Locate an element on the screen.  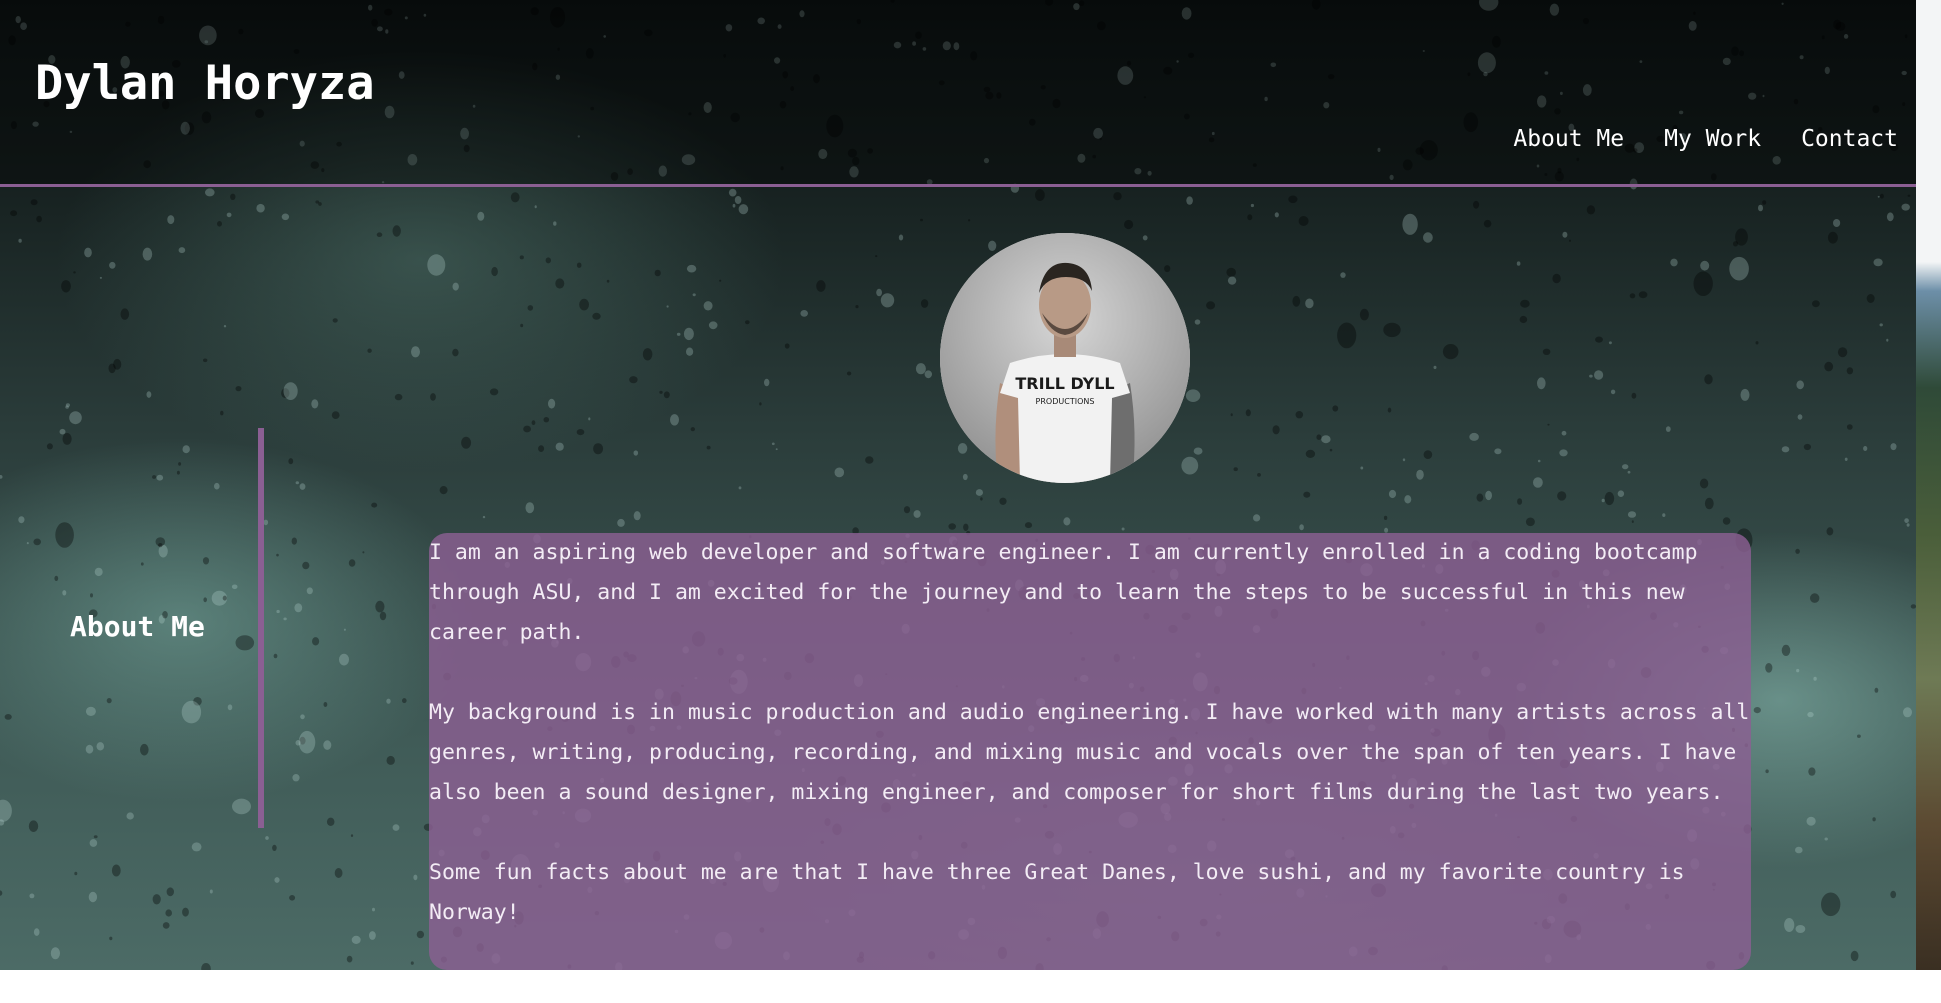
nav-link-about-me: About Me is located at coordinates (1568, 139).